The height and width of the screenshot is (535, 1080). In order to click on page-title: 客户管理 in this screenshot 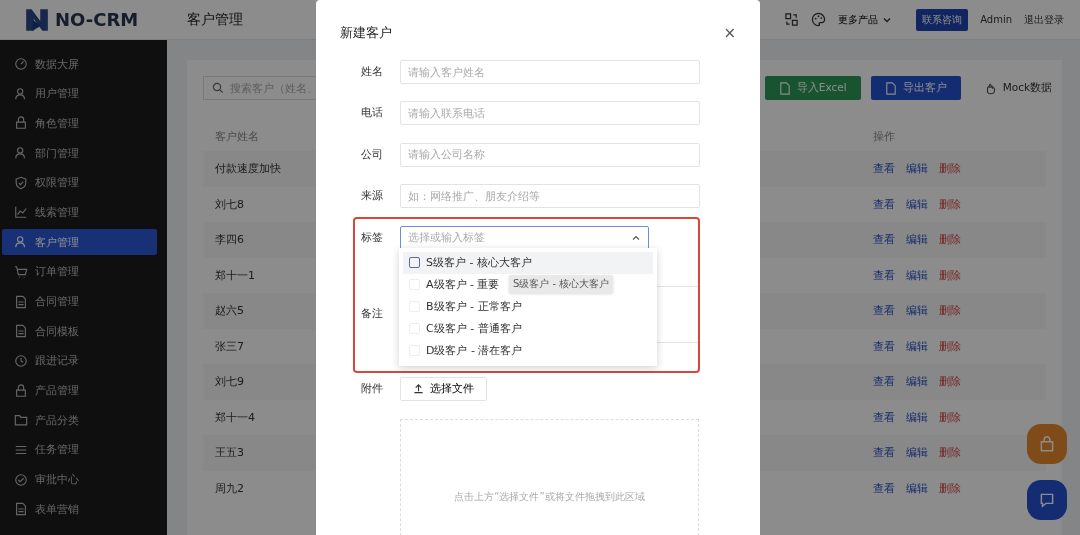, I will do `click(215, 19)`.